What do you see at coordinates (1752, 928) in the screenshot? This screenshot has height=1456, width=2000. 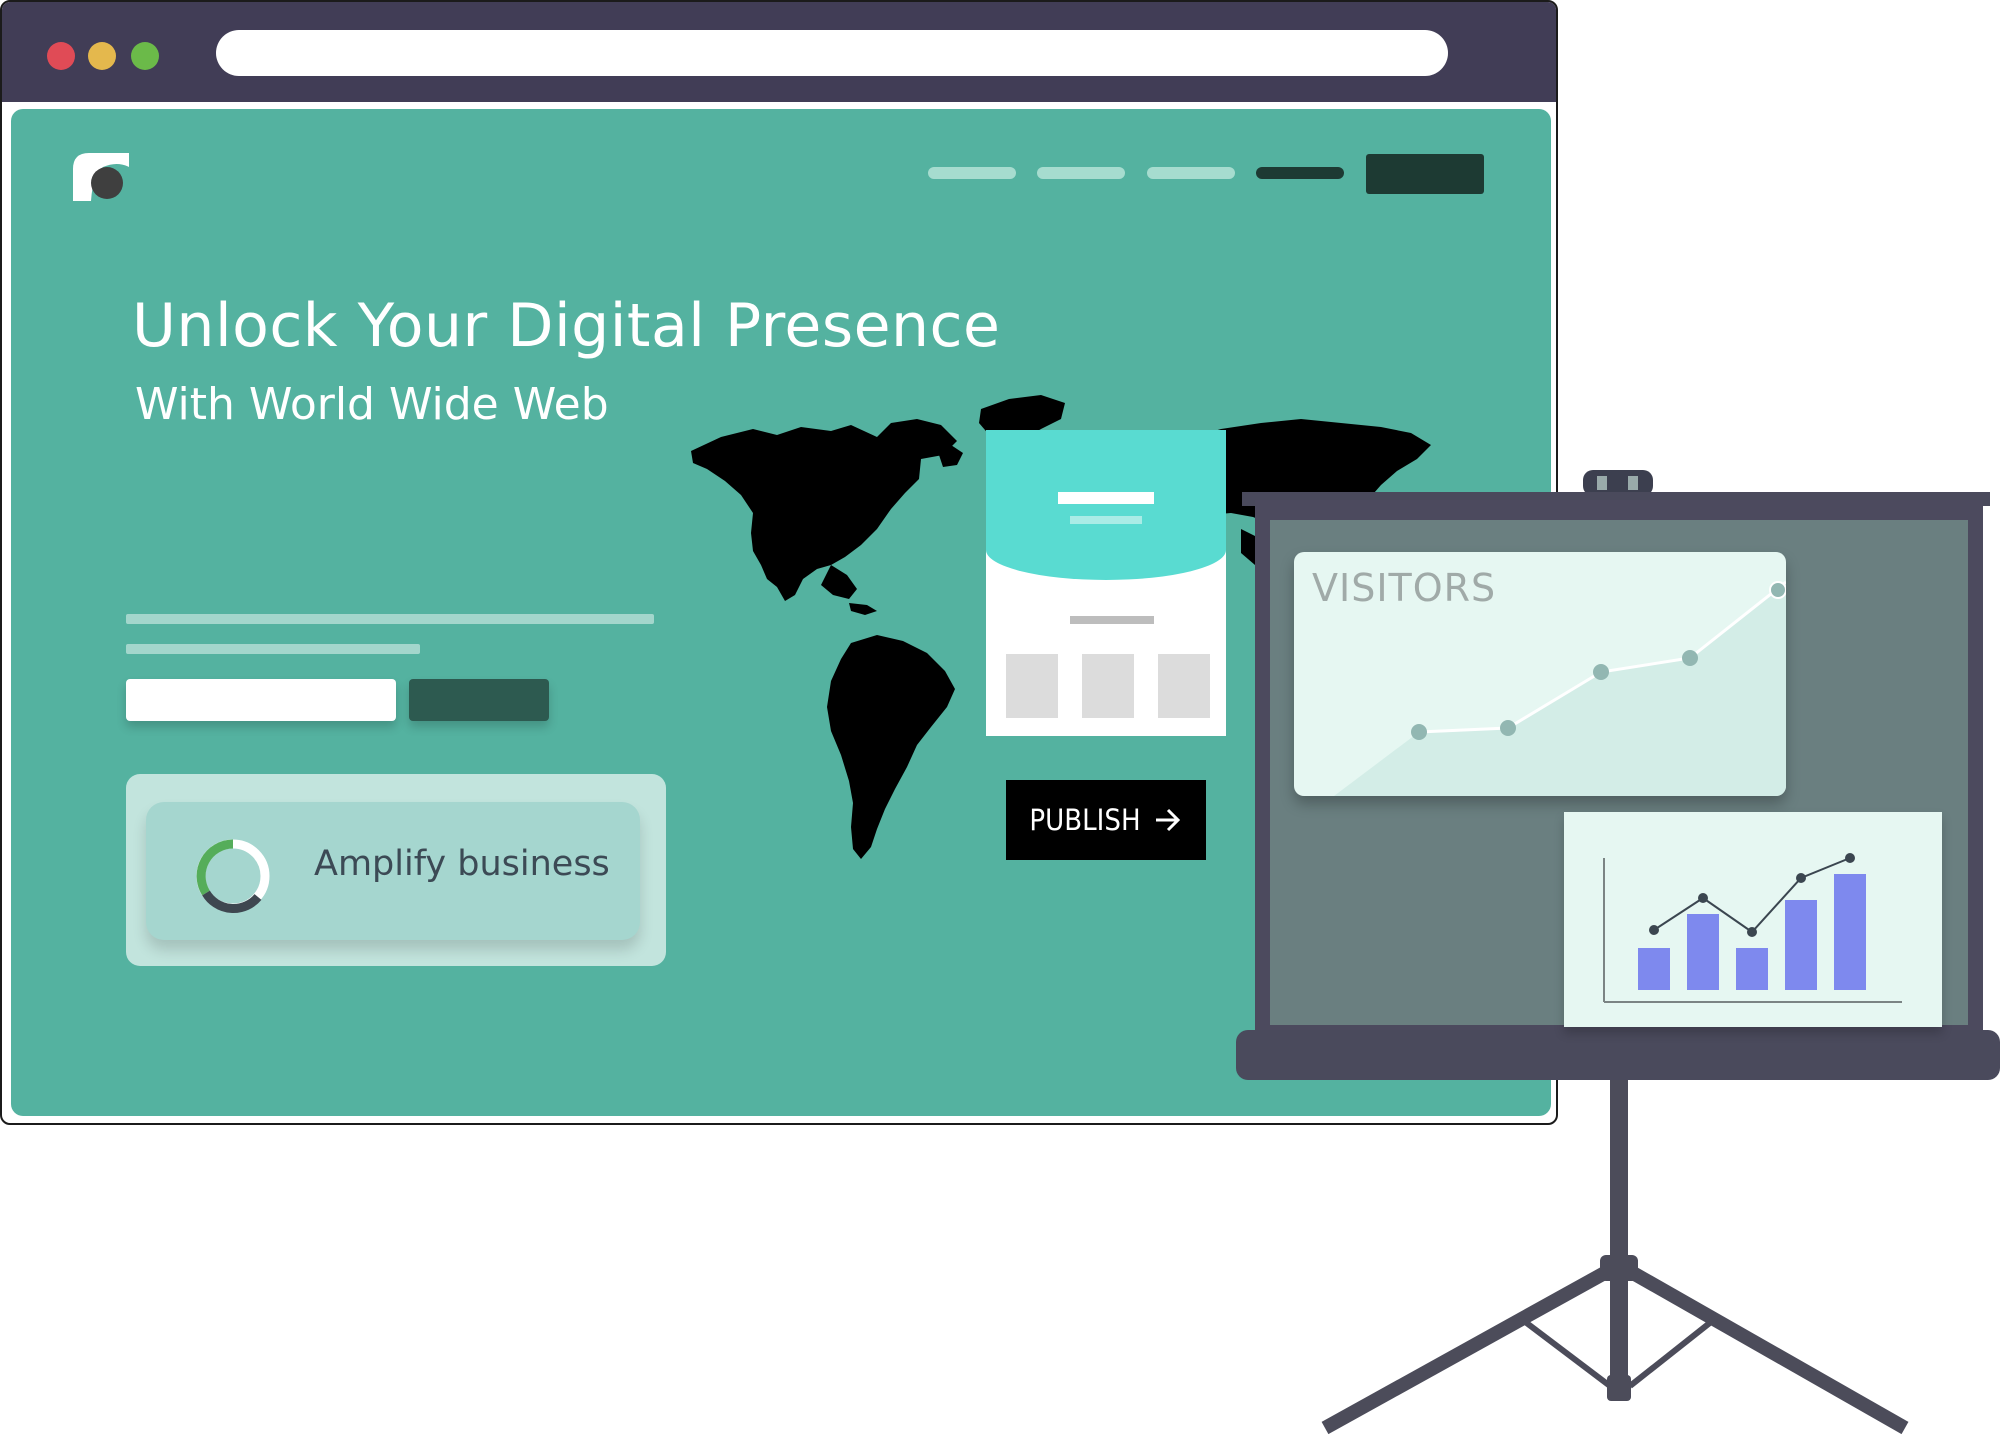 I see `bar-line-chart` at bounding box center [1752, 928].